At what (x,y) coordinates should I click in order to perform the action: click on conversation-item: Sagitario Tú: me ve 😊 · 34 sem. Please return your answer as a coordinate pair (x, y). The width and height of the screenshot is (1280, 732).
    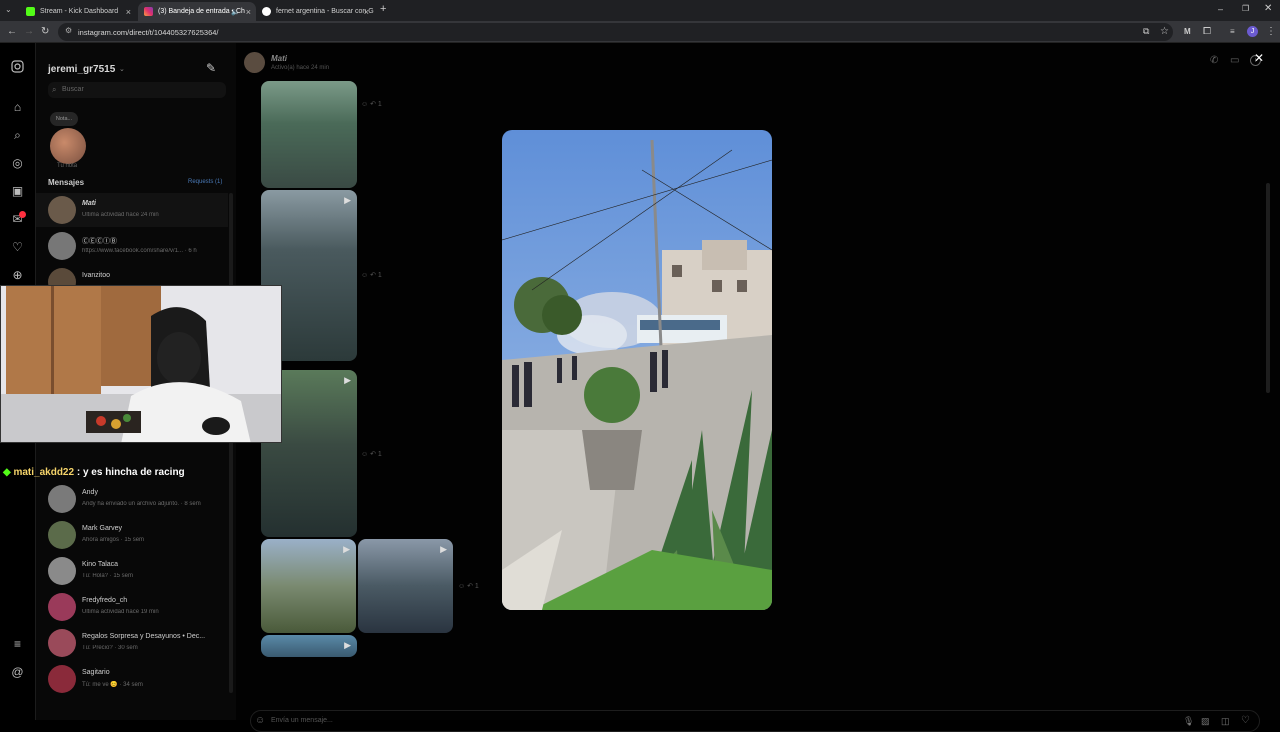
    Looking at the image, I should click on (143, 682).